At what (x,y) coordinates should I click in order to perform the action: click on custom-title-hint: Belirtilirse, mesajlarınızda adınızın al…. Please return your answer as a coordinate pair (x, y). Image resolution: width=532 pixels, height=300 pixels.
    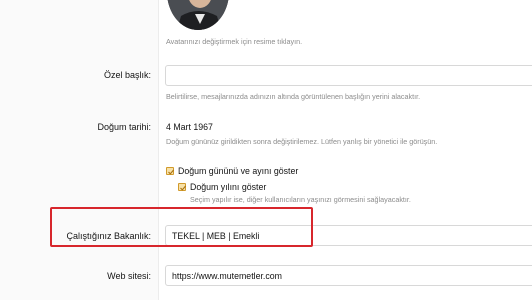
    Looking at the image, I should click on (293, 96).